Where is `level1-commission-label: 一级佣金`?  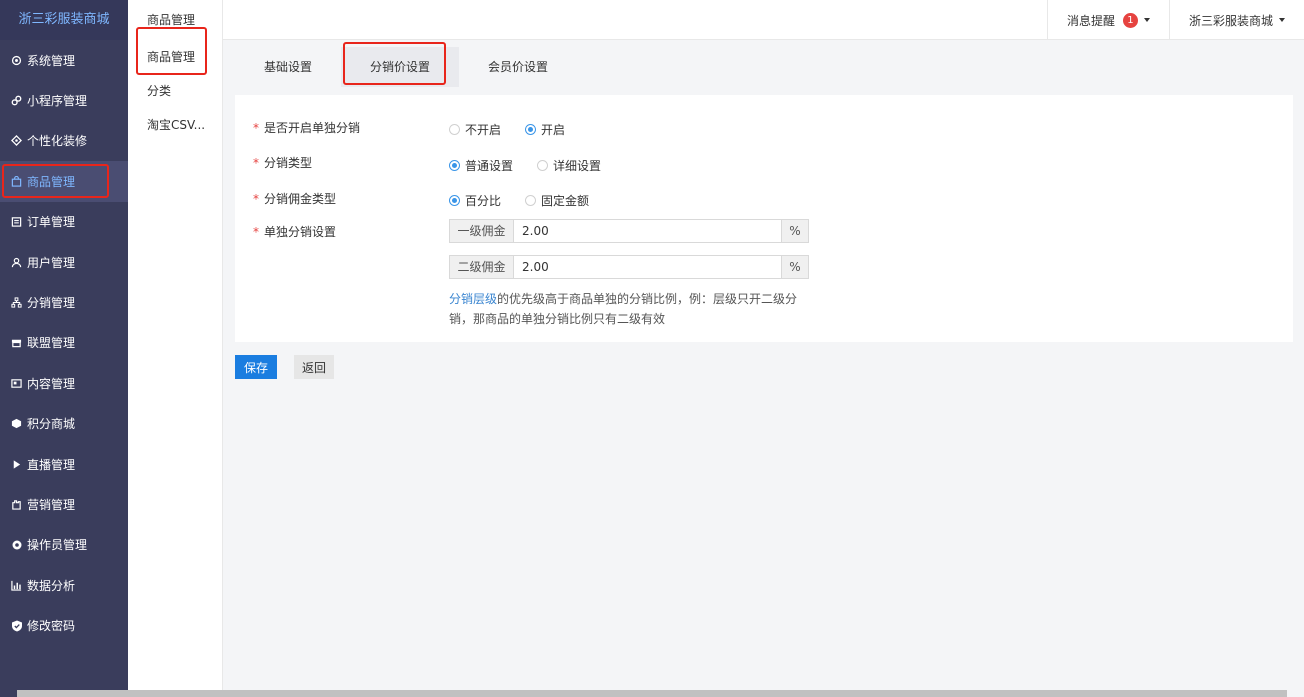 level1-commission-label: 一级佣金 is located at coordinates (482, 231).